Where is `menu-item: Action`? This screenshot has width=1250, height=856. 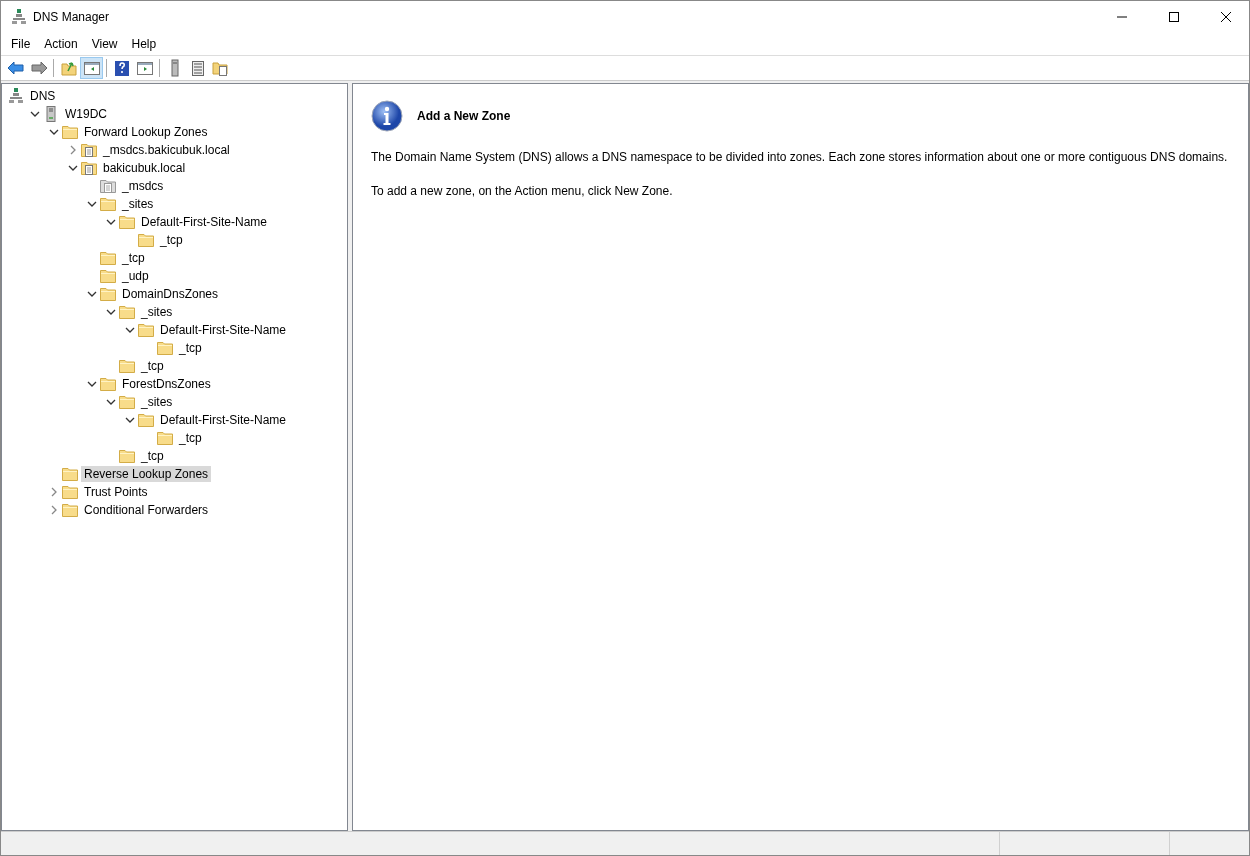
menu-item: Action is located at coordinates (61, 44).